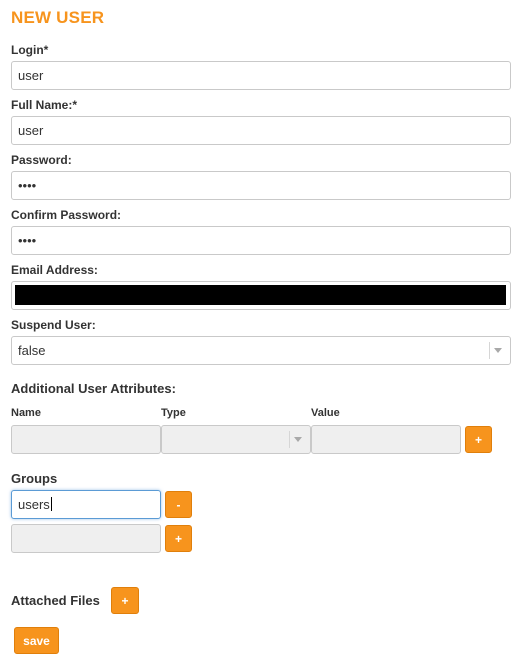 This screenshot has height=664, width=518. I want to click on text-cursor, so click(51, 504).